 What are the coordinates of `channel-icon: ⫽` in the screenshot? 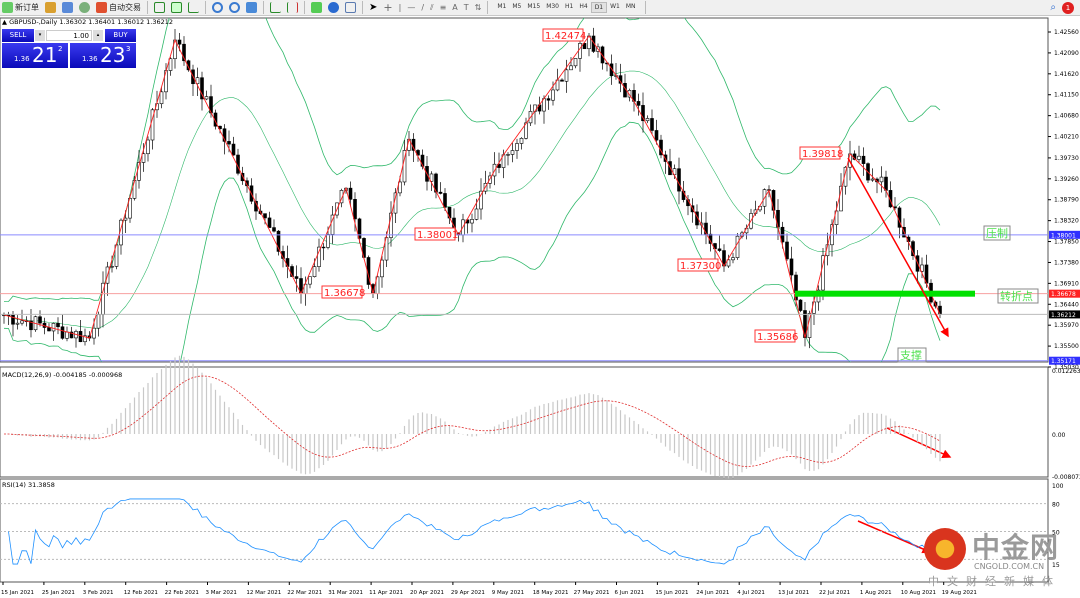 It's located at (432, 8).